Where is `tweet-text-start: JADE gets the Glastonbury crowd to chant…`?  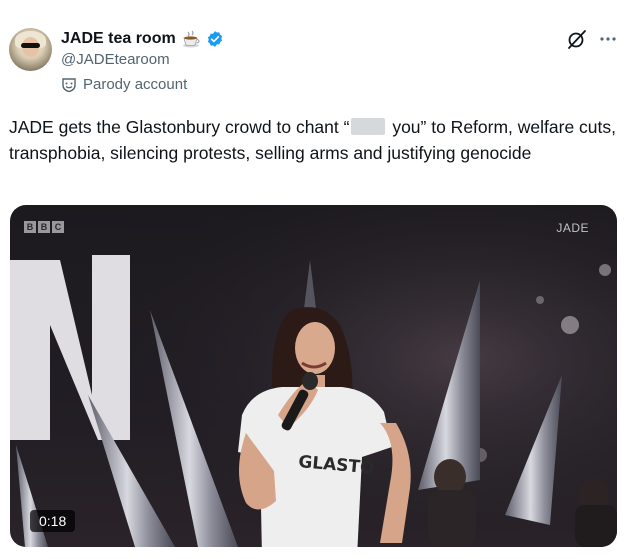 tweet-text-start: JADE gets the Glastonbury crowd to chant… is located at coordinates (179, 127).